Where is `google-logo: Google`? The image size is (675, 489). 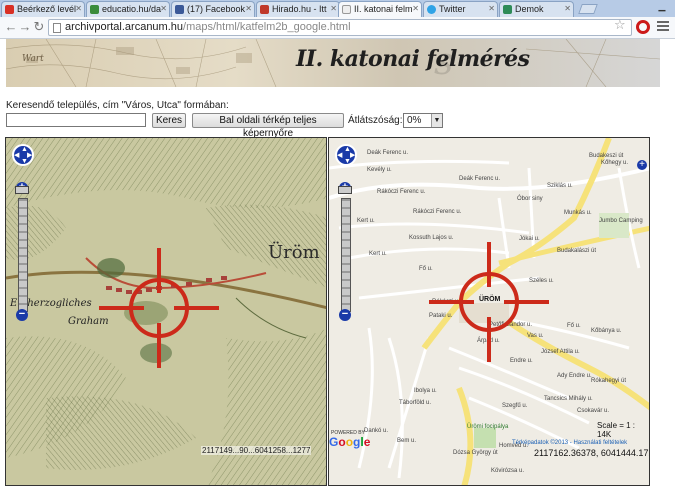 google-logo: Google is located at coordinates (349, 442).